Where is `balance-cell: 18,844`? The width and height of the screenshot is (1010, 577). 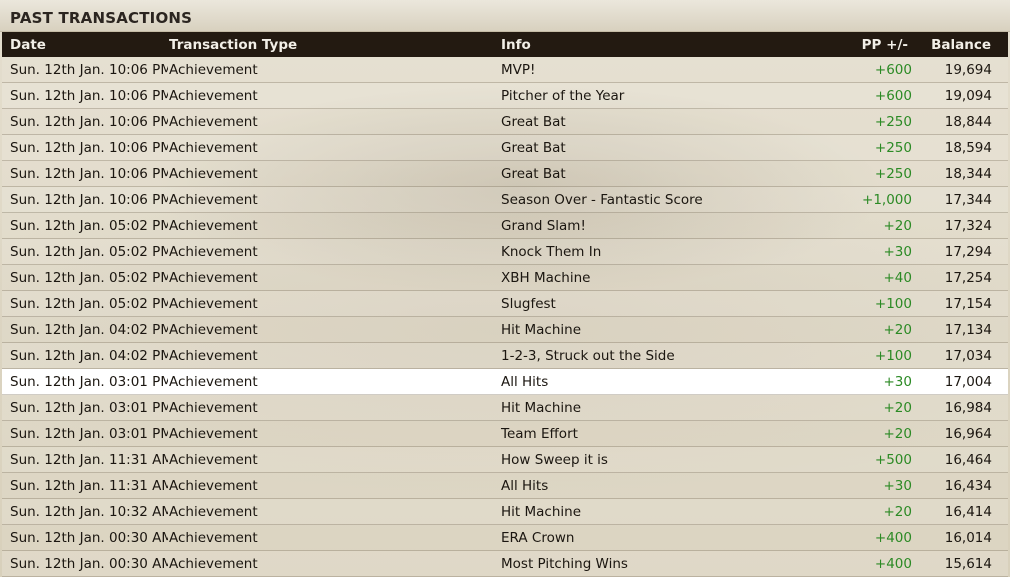 balance-cell: 18,844 is located at coordinates (968, 122).